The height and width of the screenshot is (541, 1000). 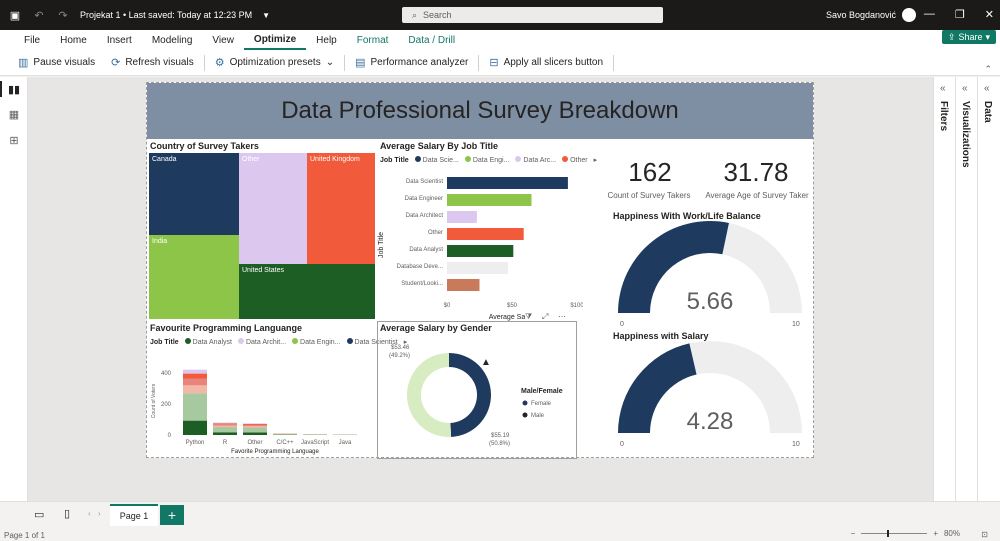 I want to click on focus-mode-icon: ⤢, so click(x=544, y=316).